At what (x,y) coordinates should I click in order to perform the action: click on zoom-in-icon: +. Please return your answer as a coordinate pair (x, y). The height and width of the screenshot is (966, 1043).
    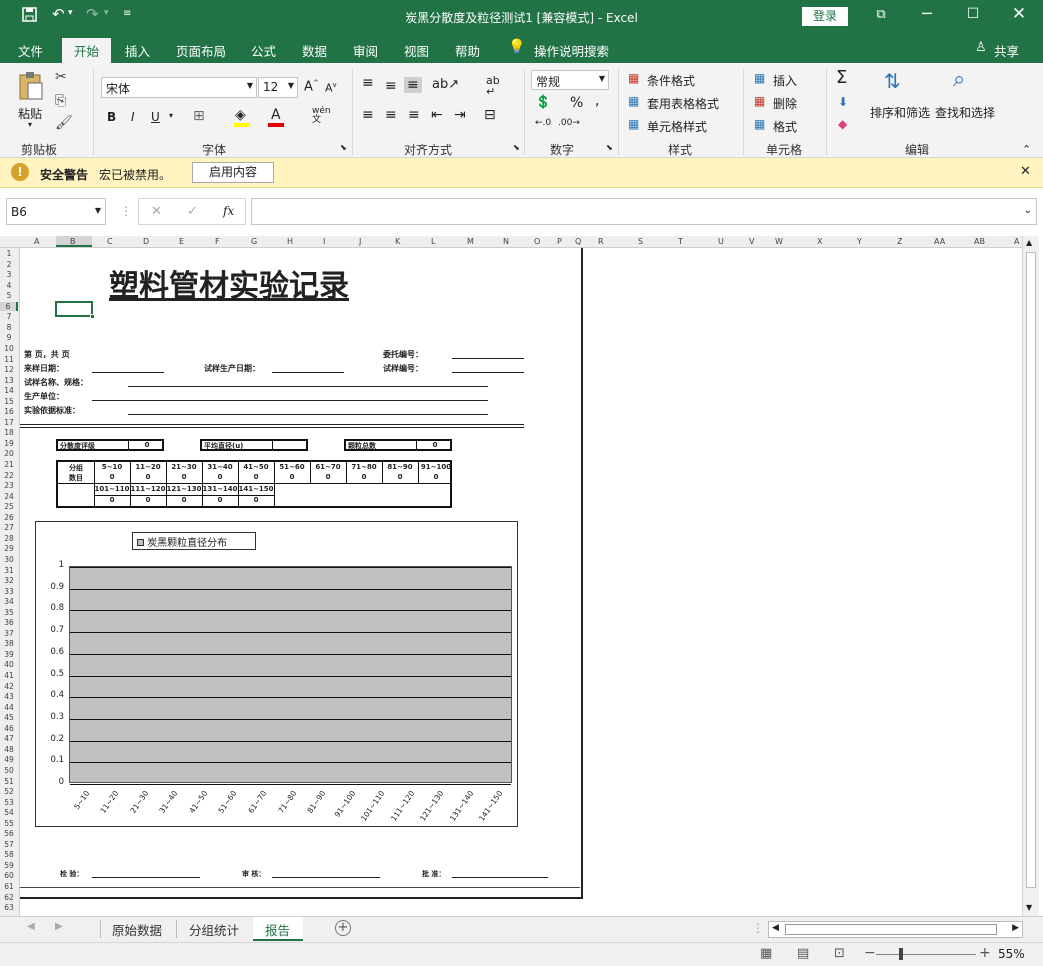
    Looking at the image, I should click on (985, 953).